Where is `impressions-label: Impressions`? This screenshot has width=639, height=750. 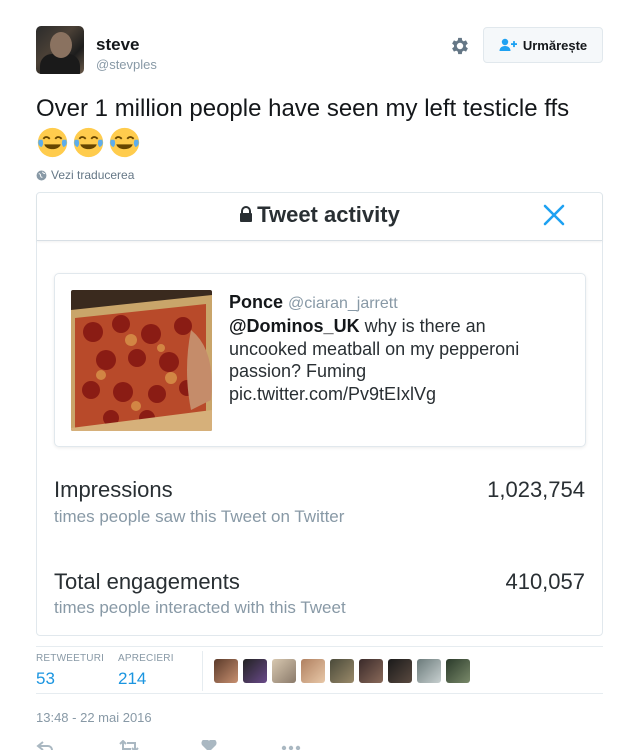 impressions-label: Impressions is located at coordinates (113, 489).